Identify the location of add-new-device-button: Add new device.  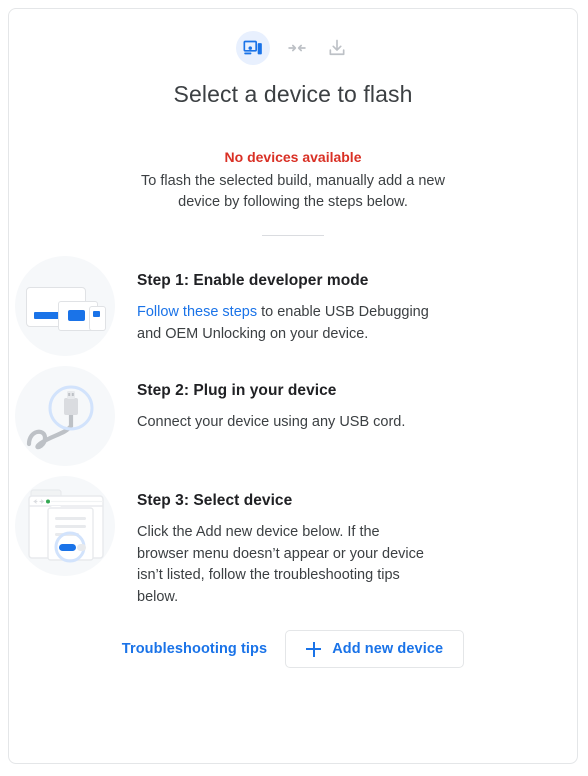
(375, 649).